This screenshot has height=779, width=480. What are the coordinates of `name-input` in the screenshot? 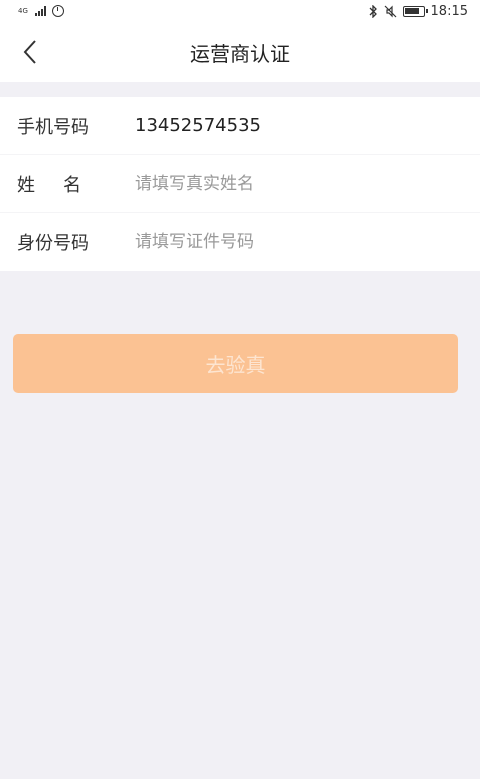 It's located at (285, 183).